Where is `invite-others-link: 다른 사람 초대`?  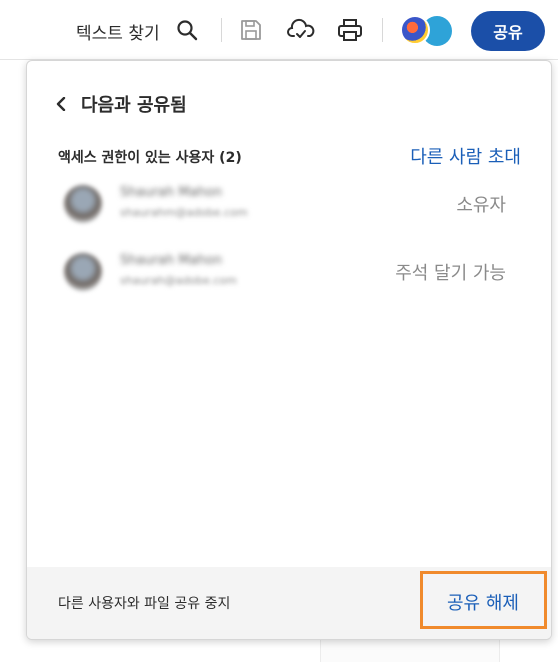
invite-others-link: 다른 사람 초대 is located at coordinates (465, 156).